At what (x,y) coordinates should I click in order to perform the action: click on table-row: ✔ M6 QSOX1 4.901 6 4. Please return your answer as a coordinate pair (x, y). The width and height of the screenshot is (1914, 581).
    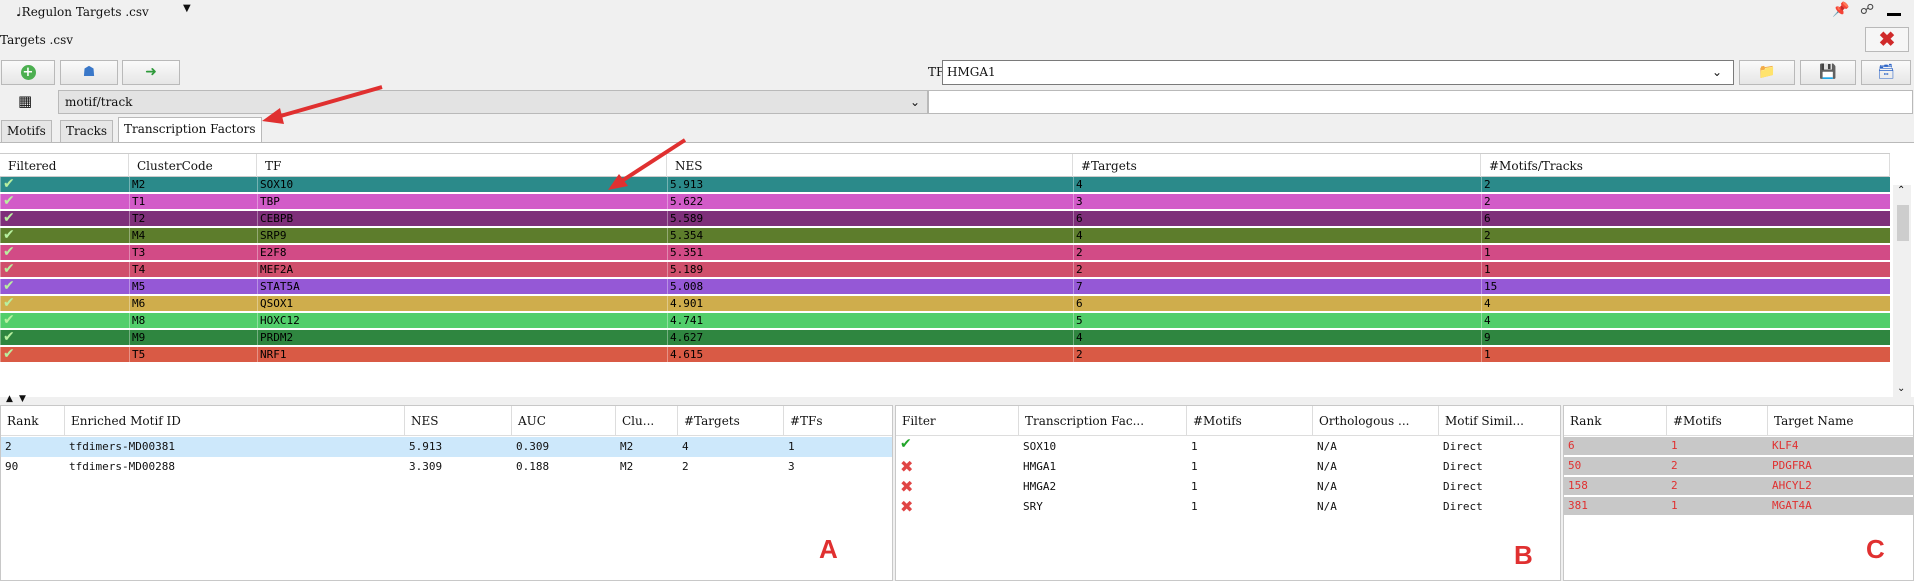
    Looking at the image, I should click on (945, 304).